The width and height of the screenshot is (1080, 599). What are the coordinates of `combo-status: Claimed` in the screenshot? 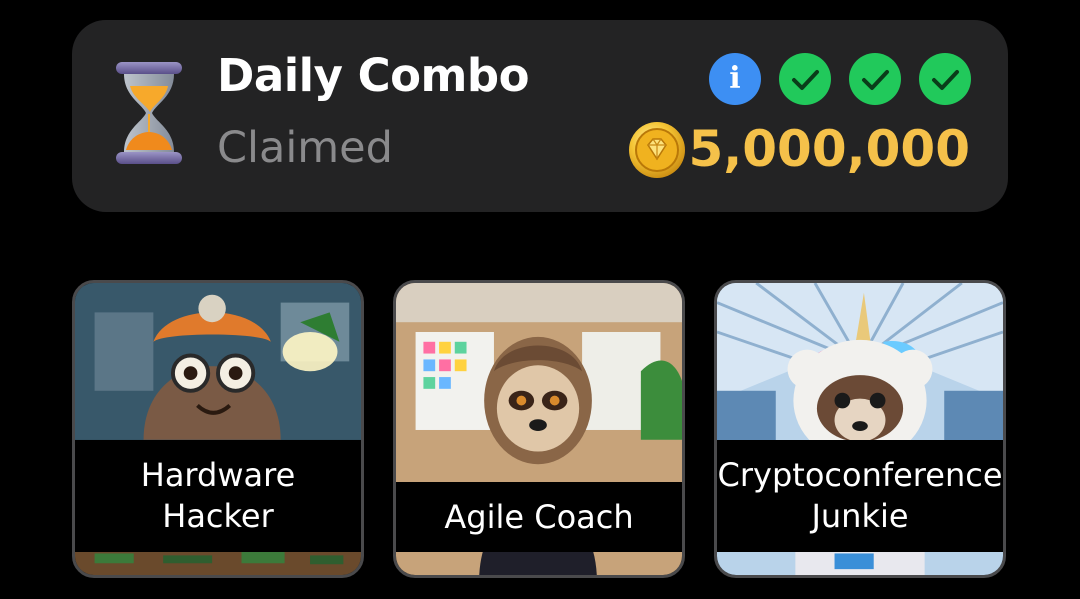 It's located at (305, 148).